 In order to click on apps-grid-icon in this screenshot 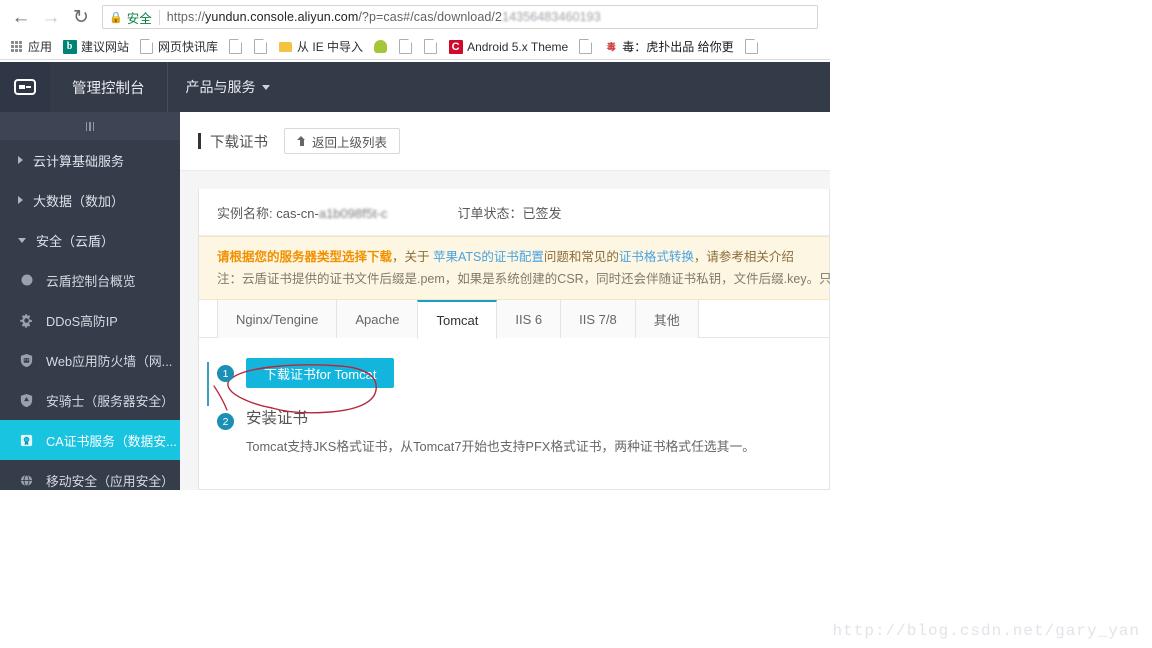, I will do `click(16, 46)`.